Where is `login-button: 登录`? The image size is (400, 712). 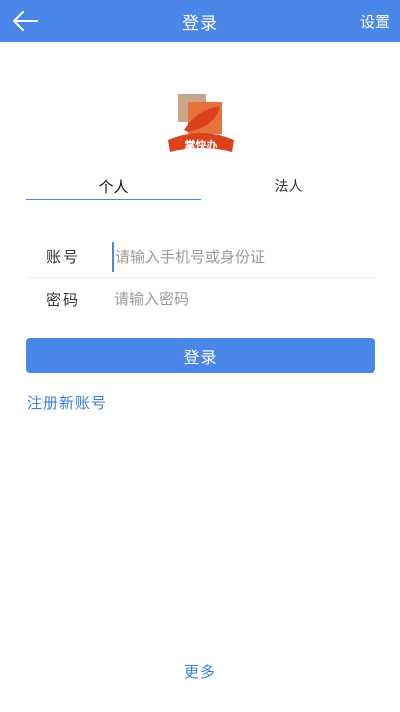
login-button: 登录 is located at coordinates (200, 355).